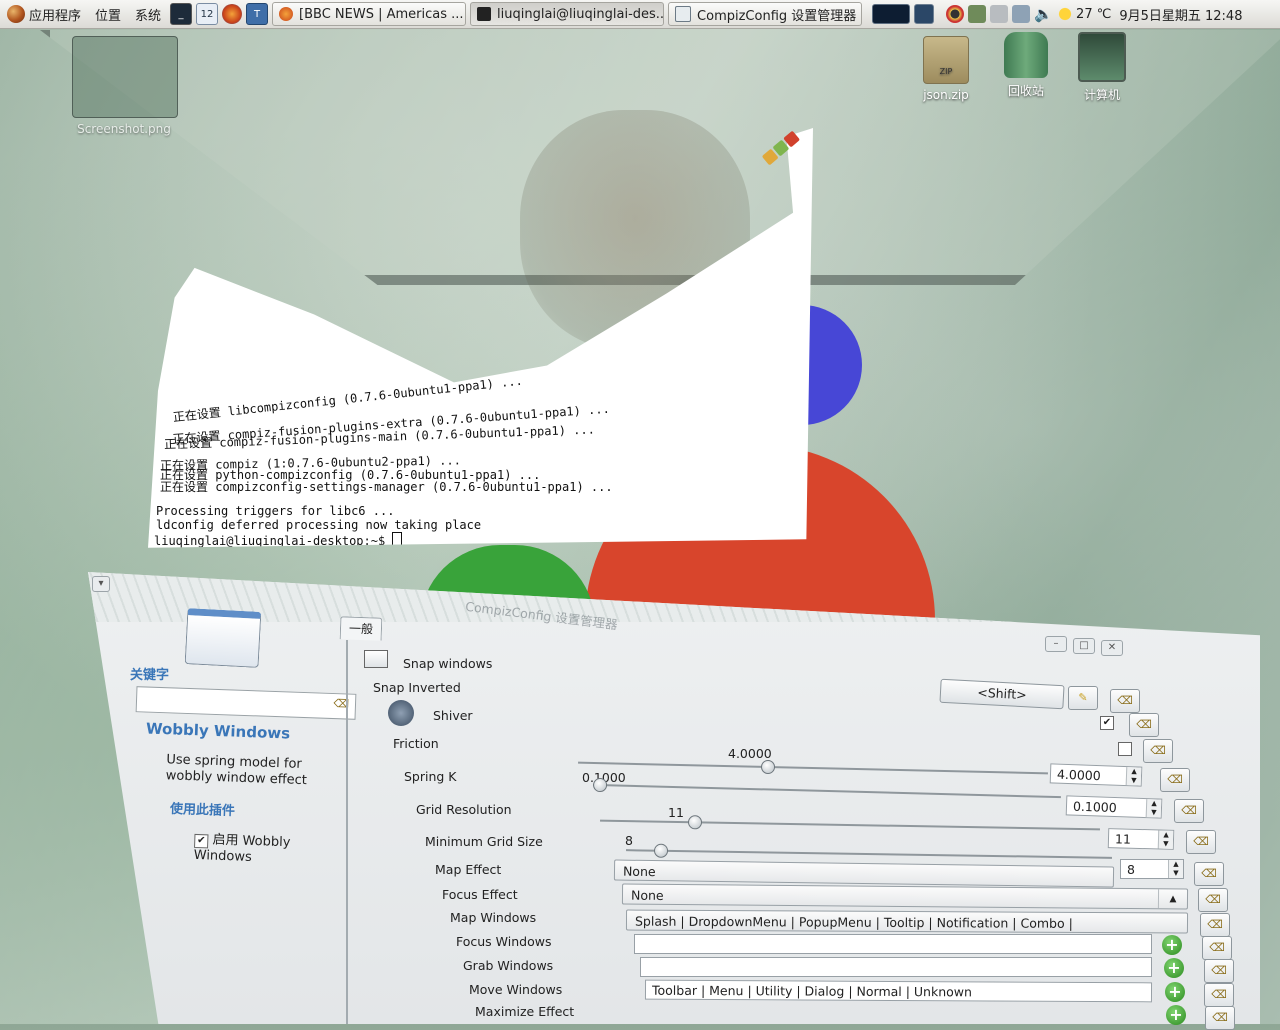 Image resolution: width=1280 pixels, height=1030 pixels. I want to click on min-grid-size-spinbox: 8 ▲ ▼, so click(1152, 869).